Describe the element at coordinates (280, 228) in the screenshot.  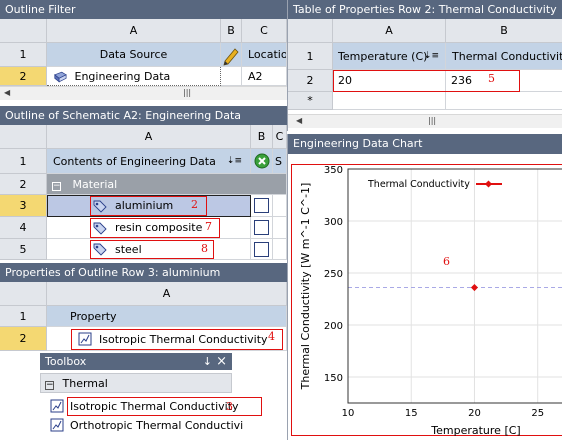
I see `resin-source-cell` at that location.